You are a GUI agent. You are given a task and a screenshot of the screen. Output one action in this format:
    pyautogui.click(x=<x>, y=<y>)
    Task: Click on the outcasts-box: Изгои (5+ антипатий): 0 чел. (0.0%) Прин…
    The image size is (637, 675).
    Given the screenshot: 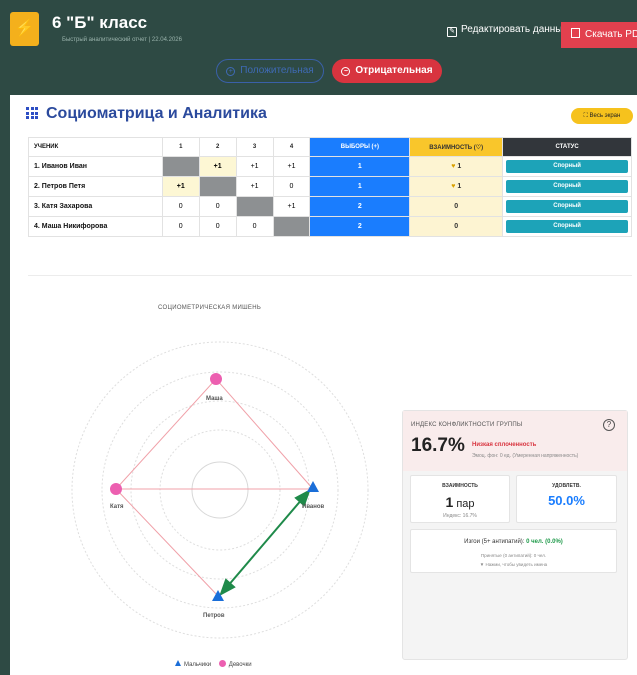 What is the action you would take?
    pyautogui.click(x=513, y=551)
    